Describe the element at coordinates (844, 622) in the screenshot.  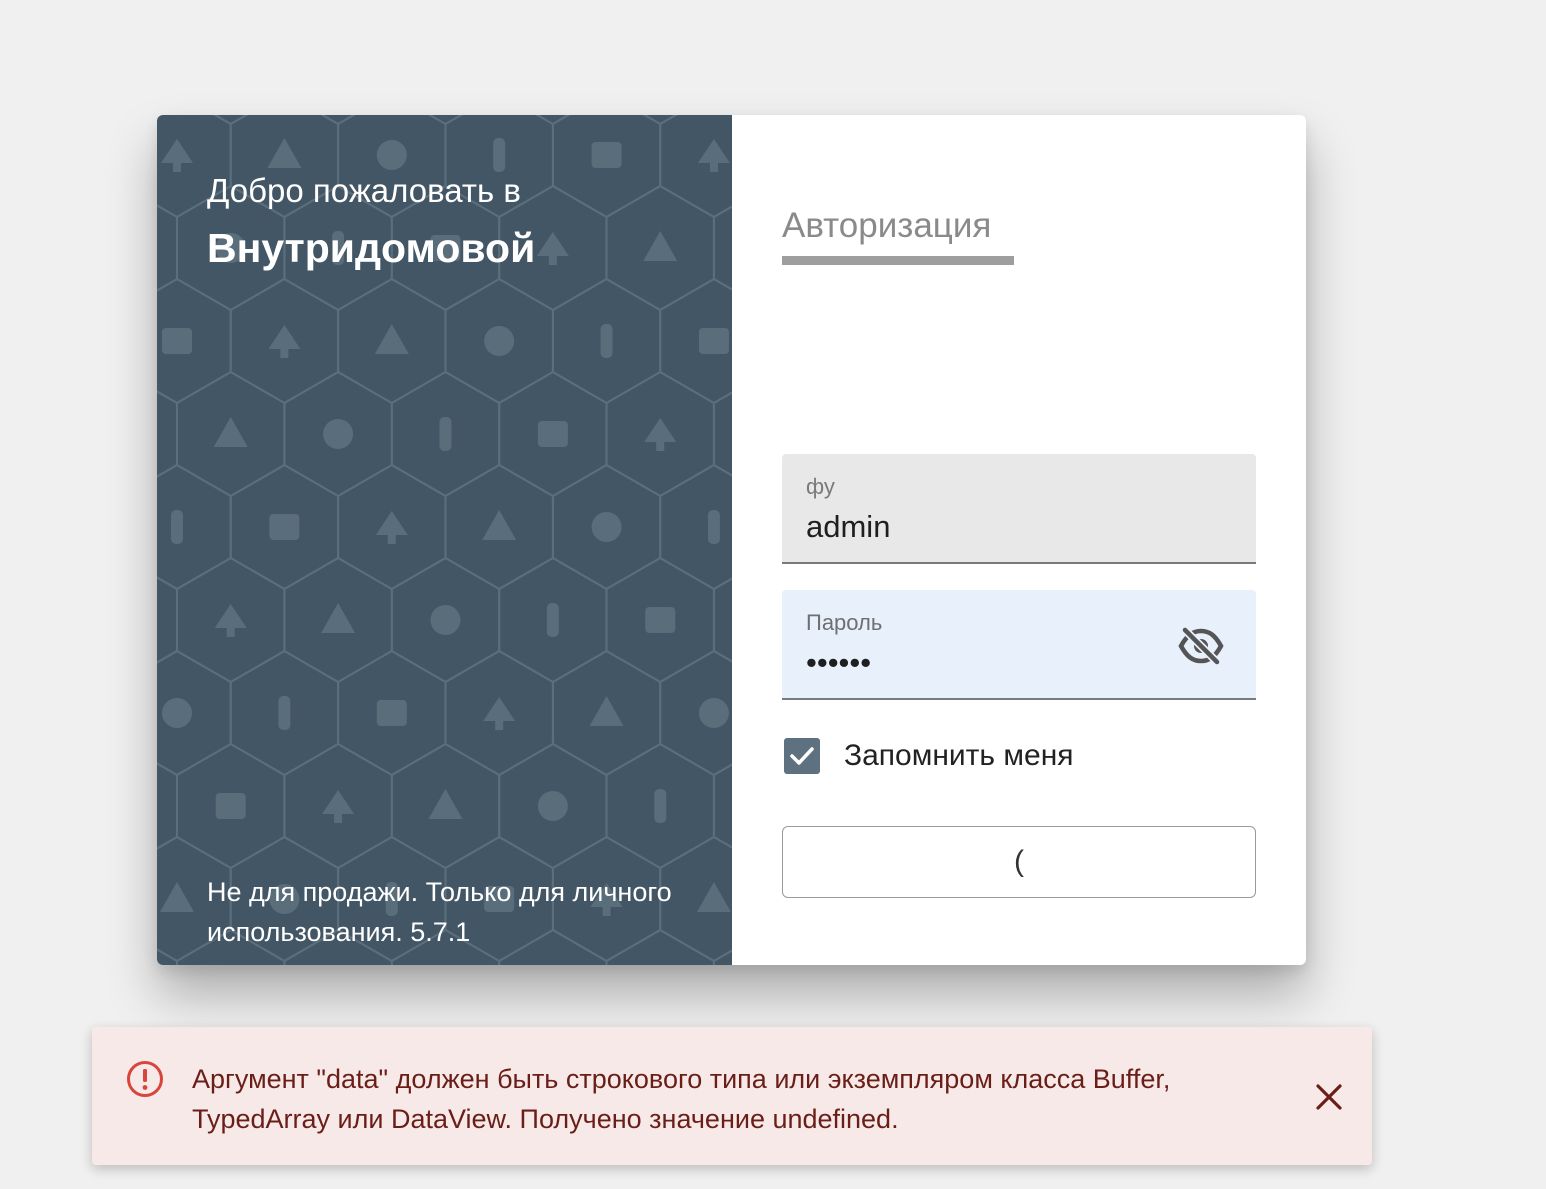
I see `password-field-label: Пароль` at that location.